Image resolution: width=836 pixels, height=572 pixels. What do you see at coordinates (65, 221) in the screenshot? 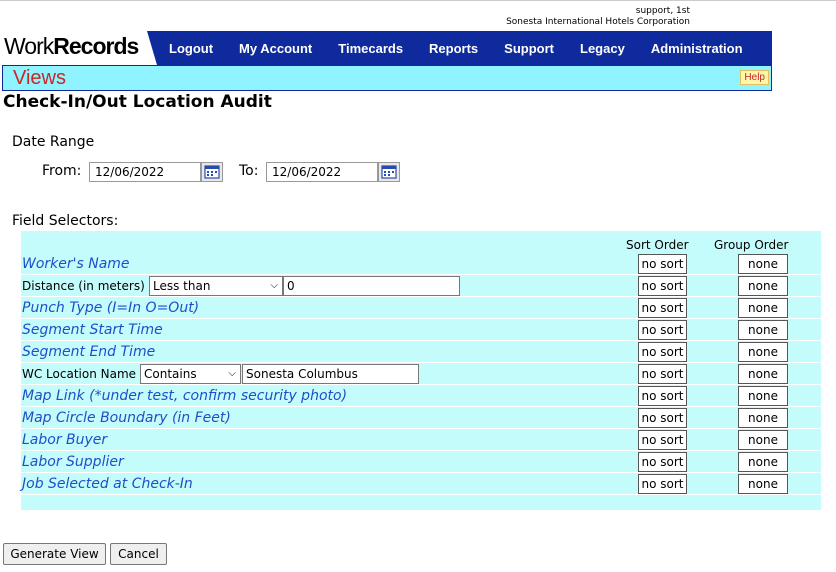
I see `field-selectors-label: Field Selectors:` at bounding box center [65, 221].